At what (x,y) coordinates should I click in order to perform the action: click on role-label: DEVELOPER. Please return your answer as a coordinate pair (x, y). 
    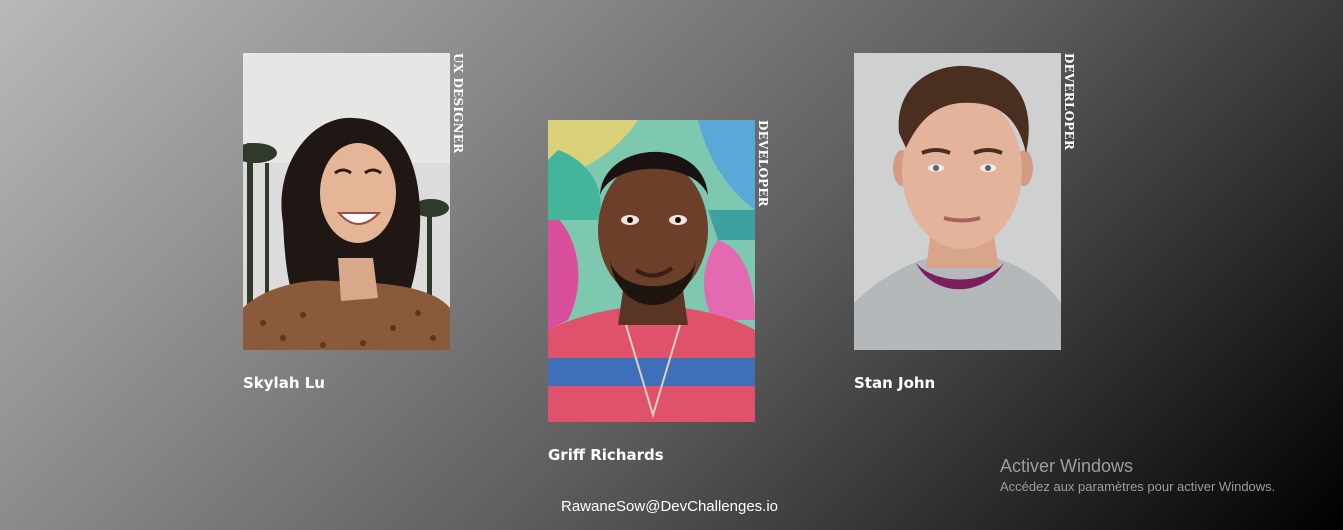
    Looking at the image, I should click on (763, 163).